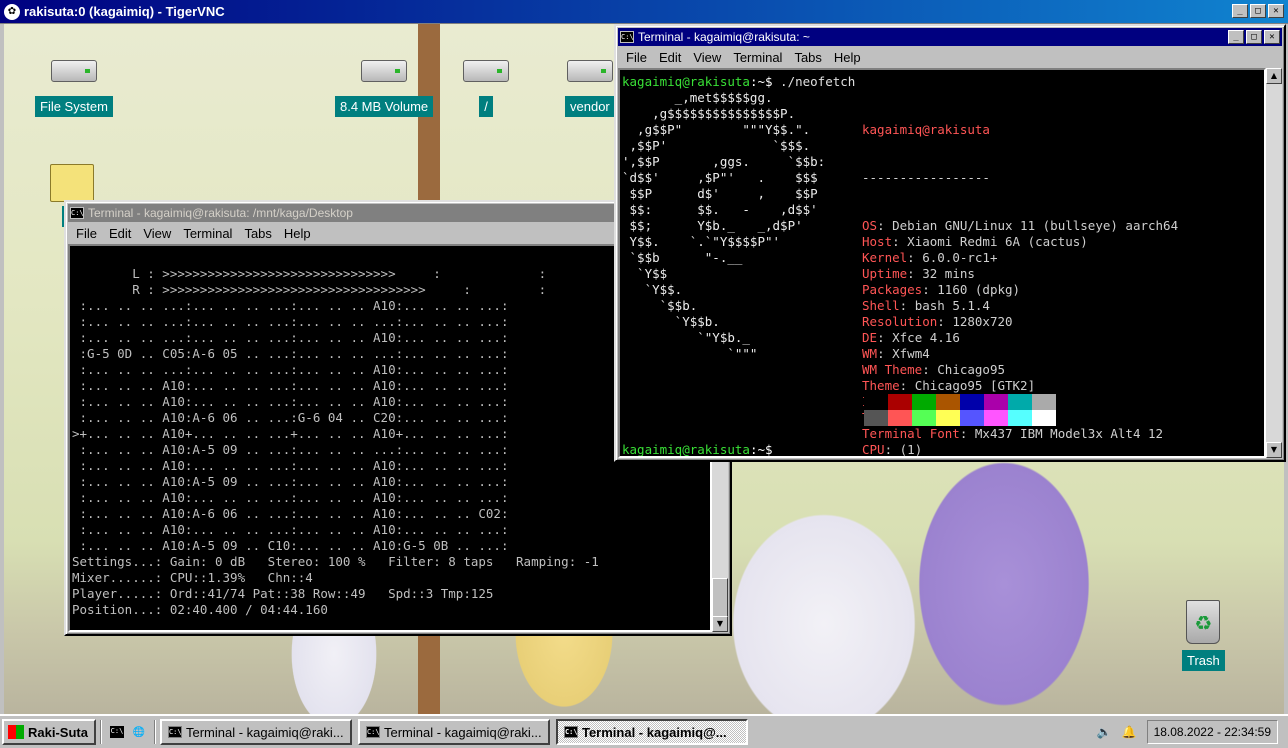 Image resolution: width=1288 pixels, height=748 pixels. I want to click on ascii-art-line: ',$$P ,ggs. `$$b:, so click(724, 161).